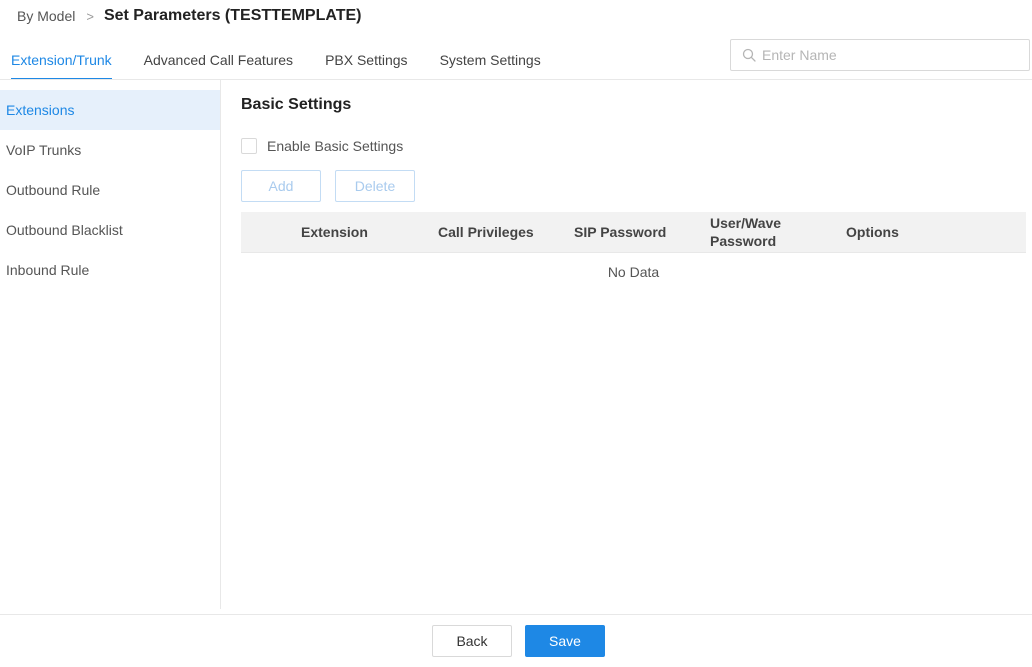 Image resolution: width=1032 pixels, height=667 pixels. I want to click on enable-basic-settings-checkbox, so click(249, 146).